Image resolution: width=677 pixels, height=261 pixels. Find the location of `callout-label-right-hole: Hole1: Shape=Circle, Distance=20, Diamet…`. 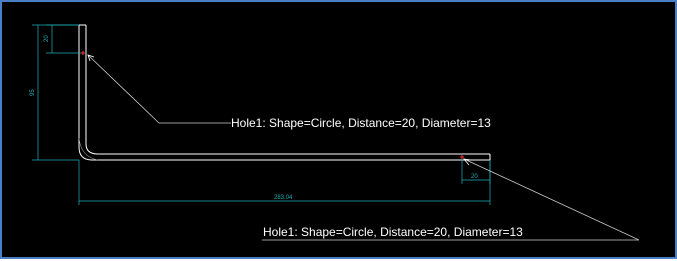

callout-label-right-hole: Hole1: Shape=Circle, Distance=20, Diamet… is located at coordinates (393, 232).